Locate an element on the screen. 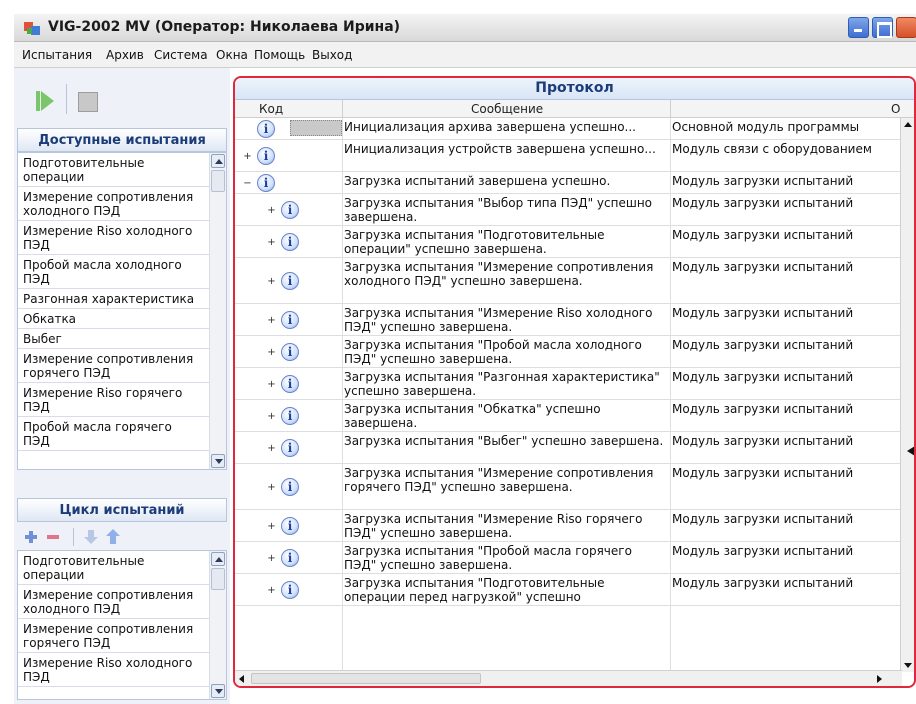  column-source: О is located at coordinates (895, 109).